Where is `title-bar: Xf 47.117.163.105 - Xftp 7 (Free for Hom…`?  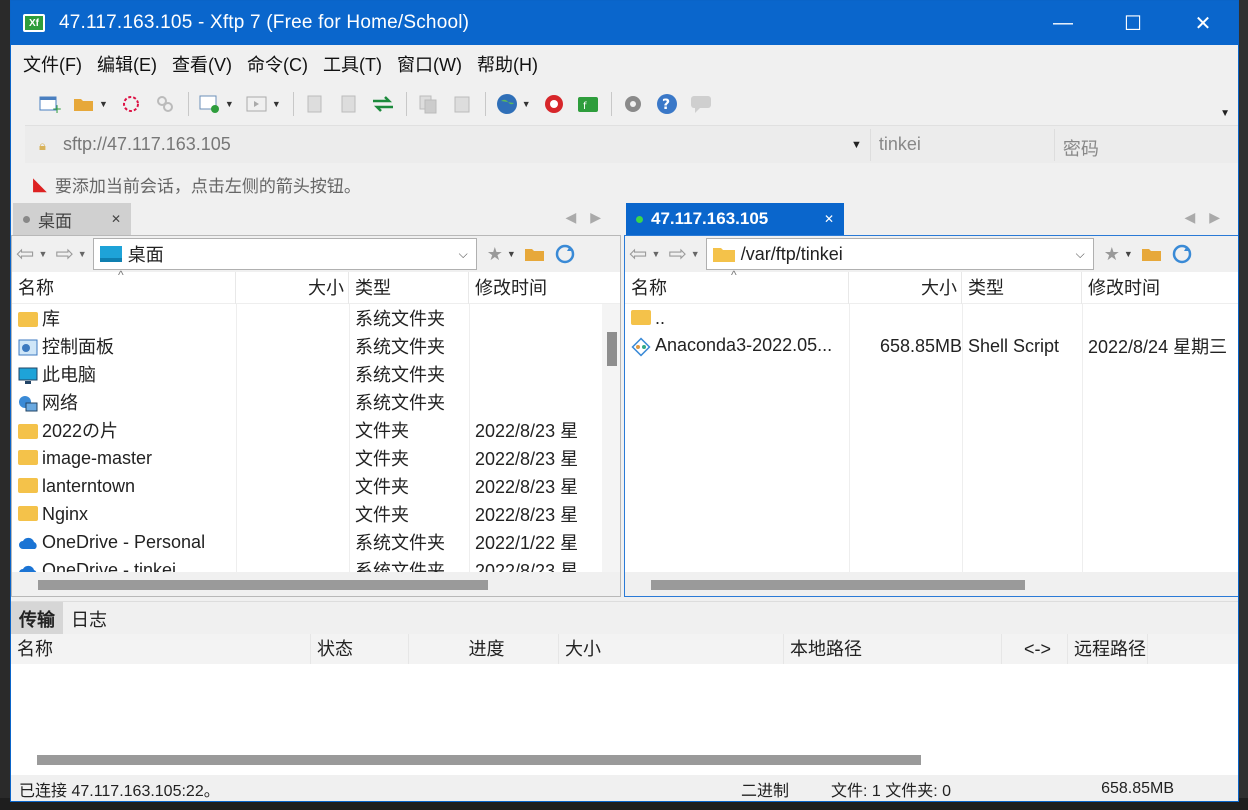
title-bar: Xf 47.117.163.105 - Xftp 7 (Free for Hom… is located at coordinates (624, 23).